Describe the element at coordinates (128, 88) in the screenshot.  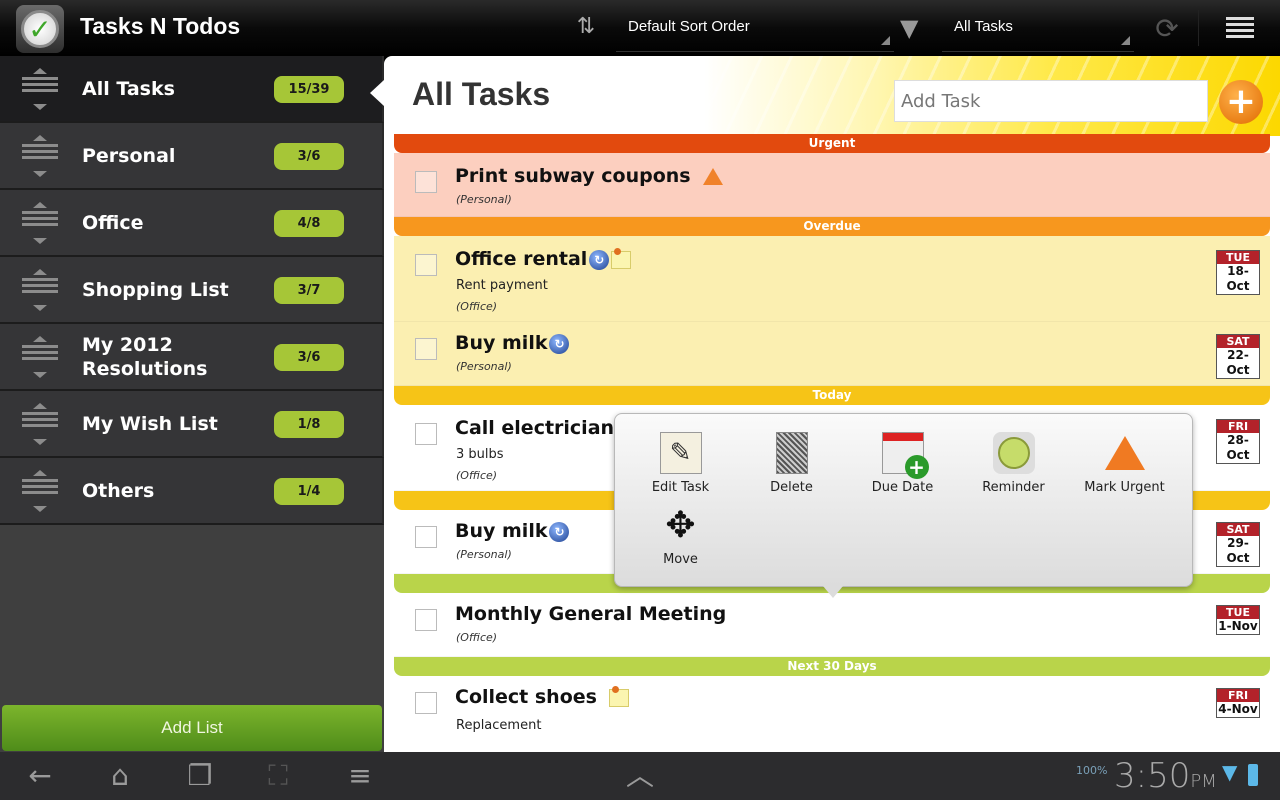
I see `sidebar-item-label: All Tasks` at that location.